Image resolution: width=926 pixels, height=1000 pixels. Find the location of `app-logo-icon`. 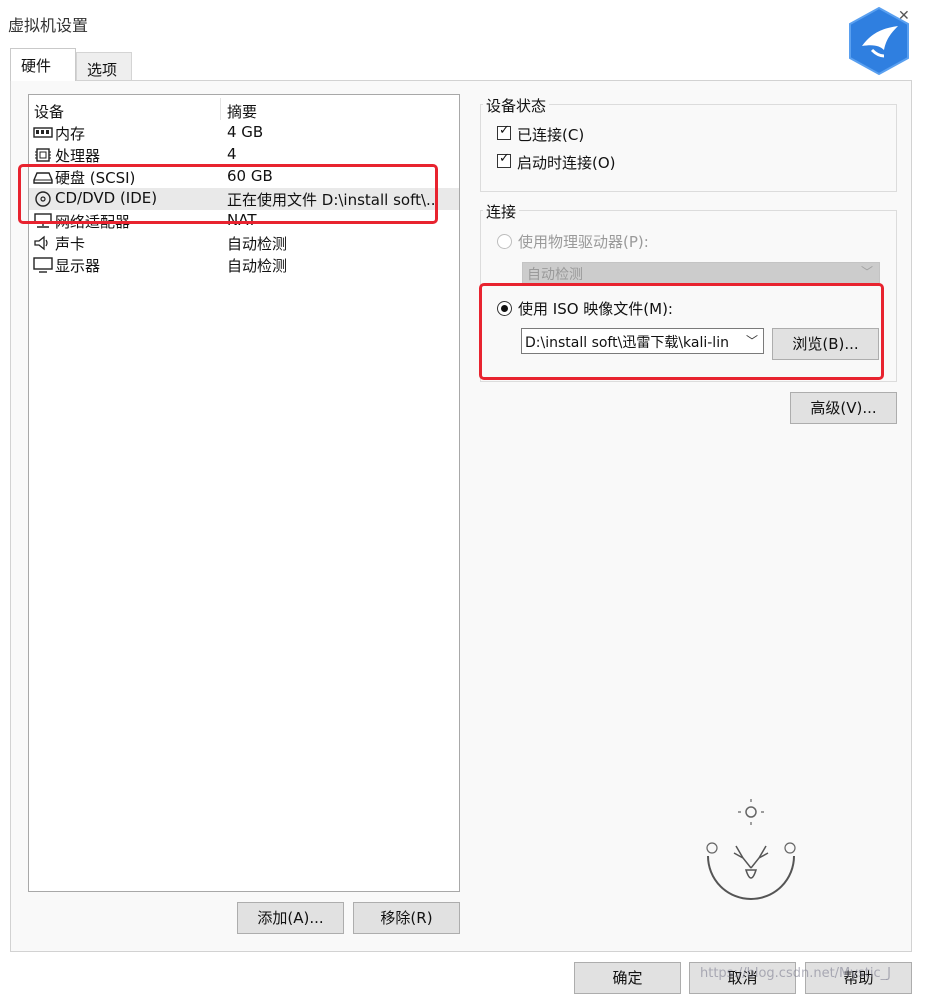

app-logo-icon is located at coordinates (879, 41).